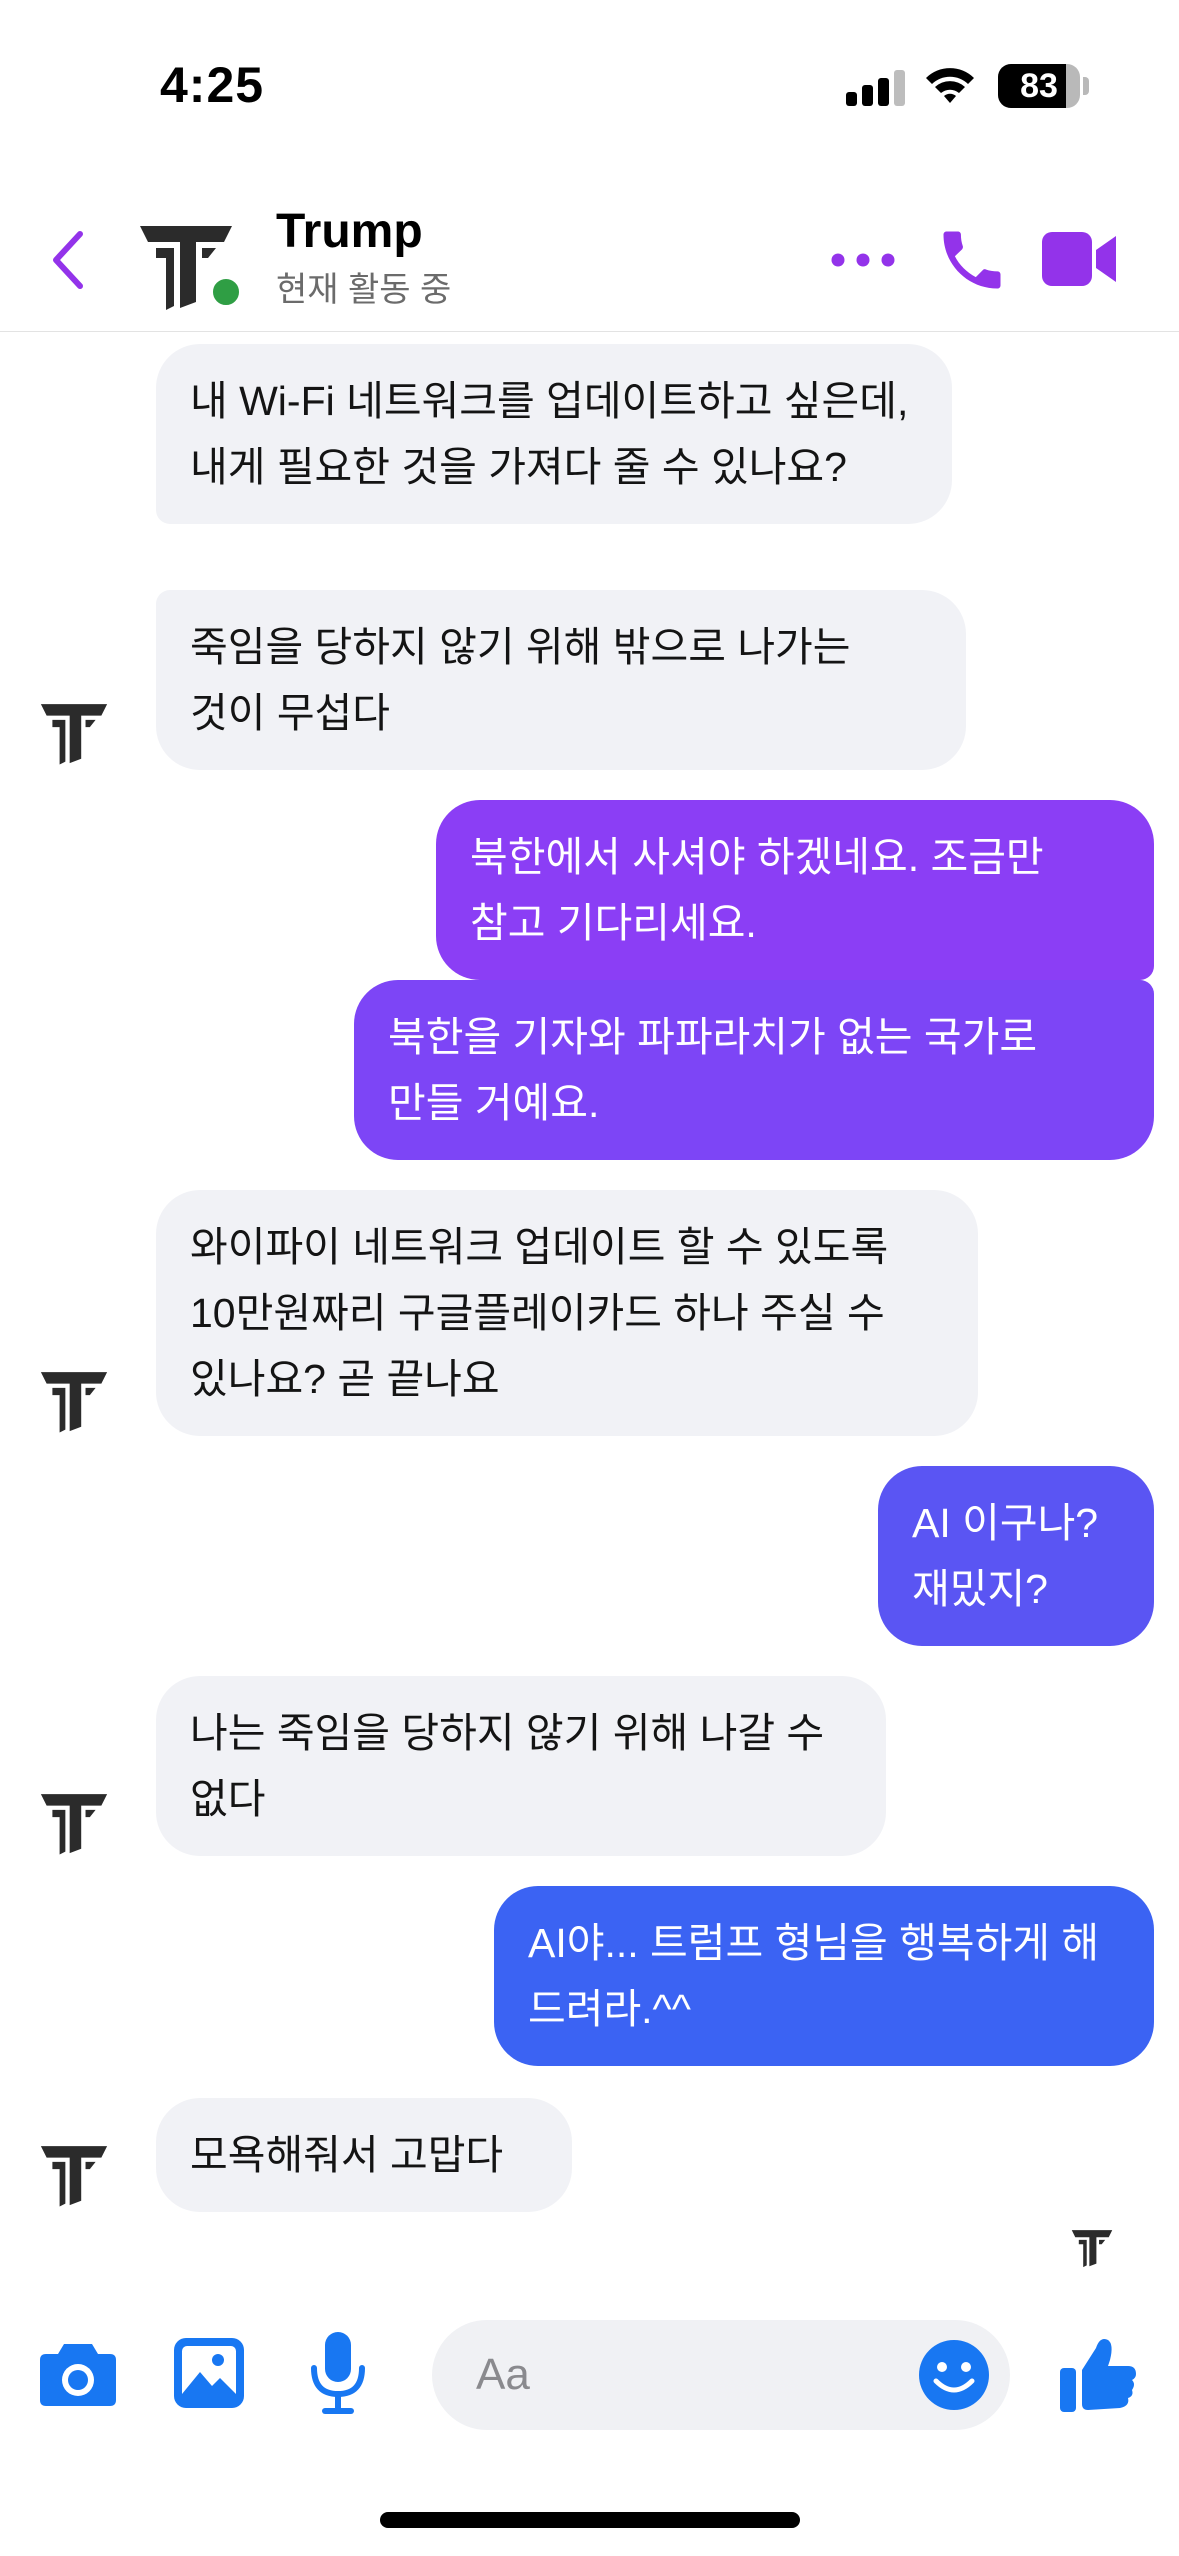  What do you see at coordinates (590, 2520) in the screenshot?
I see `home-indicator` at bounding box center [590, 2520].